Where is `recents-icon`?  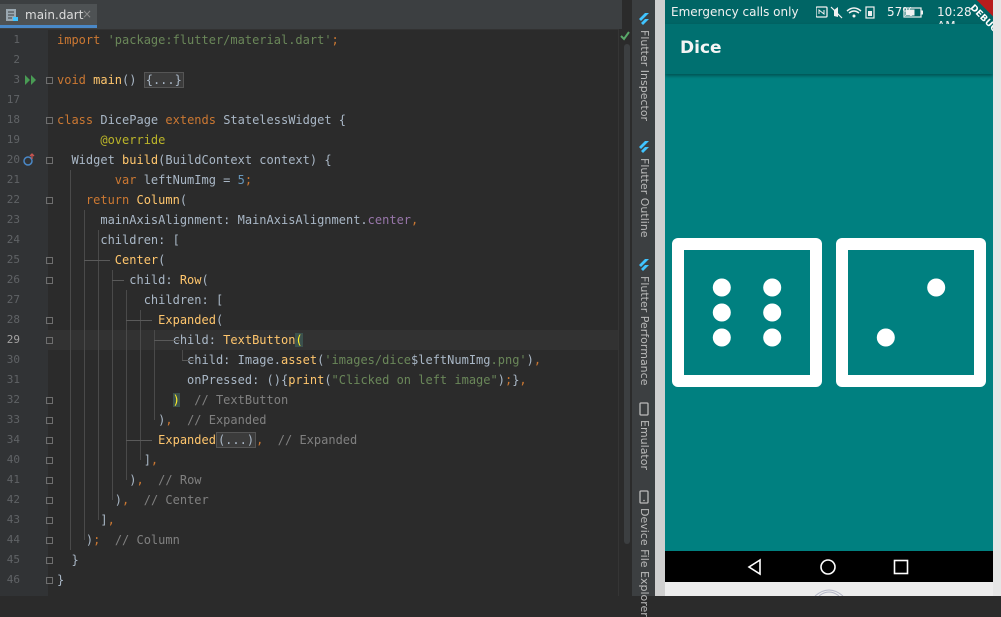
recents-icon is located at coordinates (901, 567).